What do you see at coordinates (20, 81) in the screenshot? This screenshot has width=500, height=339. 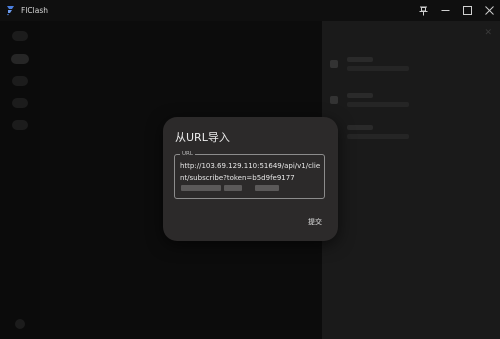 I see `nav-item-profiles` at bounding box center [20, 81].